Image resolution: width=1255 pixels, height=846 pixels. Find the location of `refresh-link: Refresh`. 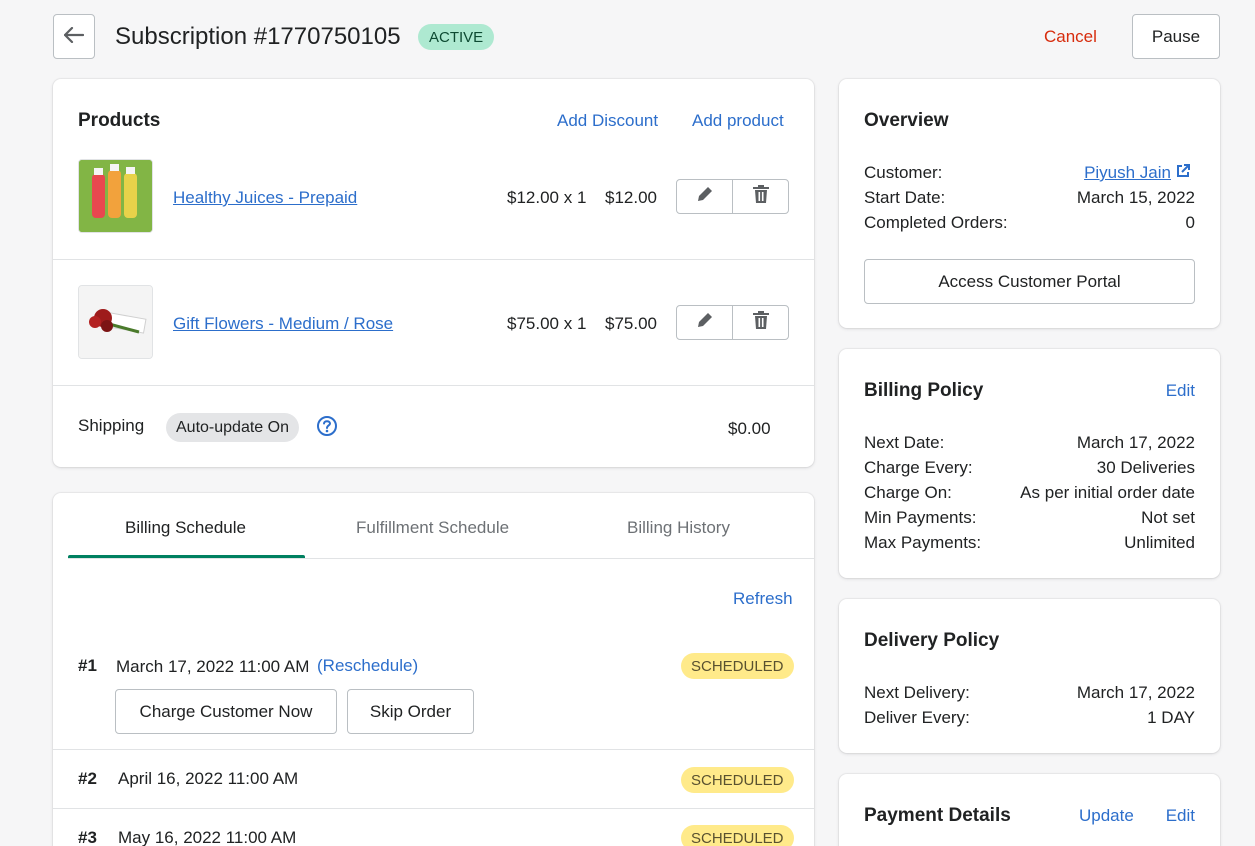

refresh-link: Refresh is located at coordinates (763, 599).